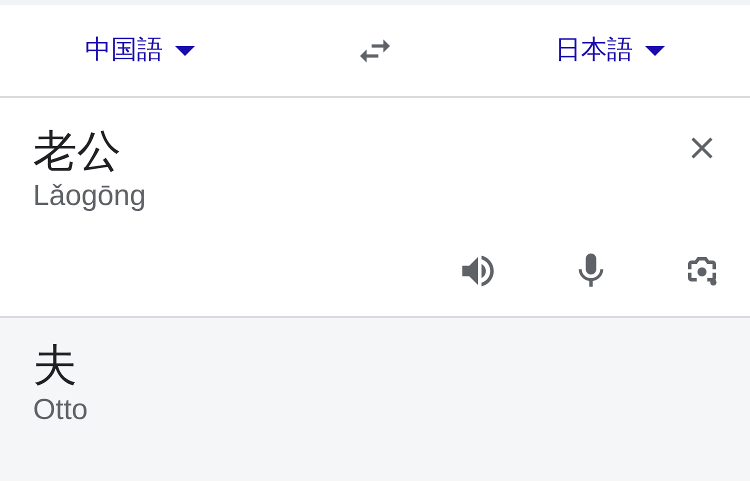 The image size is (750, 483). Describe the element at coordinates (610, 50) in the screenshot. I see `target-language-button: 日本語` at that location.